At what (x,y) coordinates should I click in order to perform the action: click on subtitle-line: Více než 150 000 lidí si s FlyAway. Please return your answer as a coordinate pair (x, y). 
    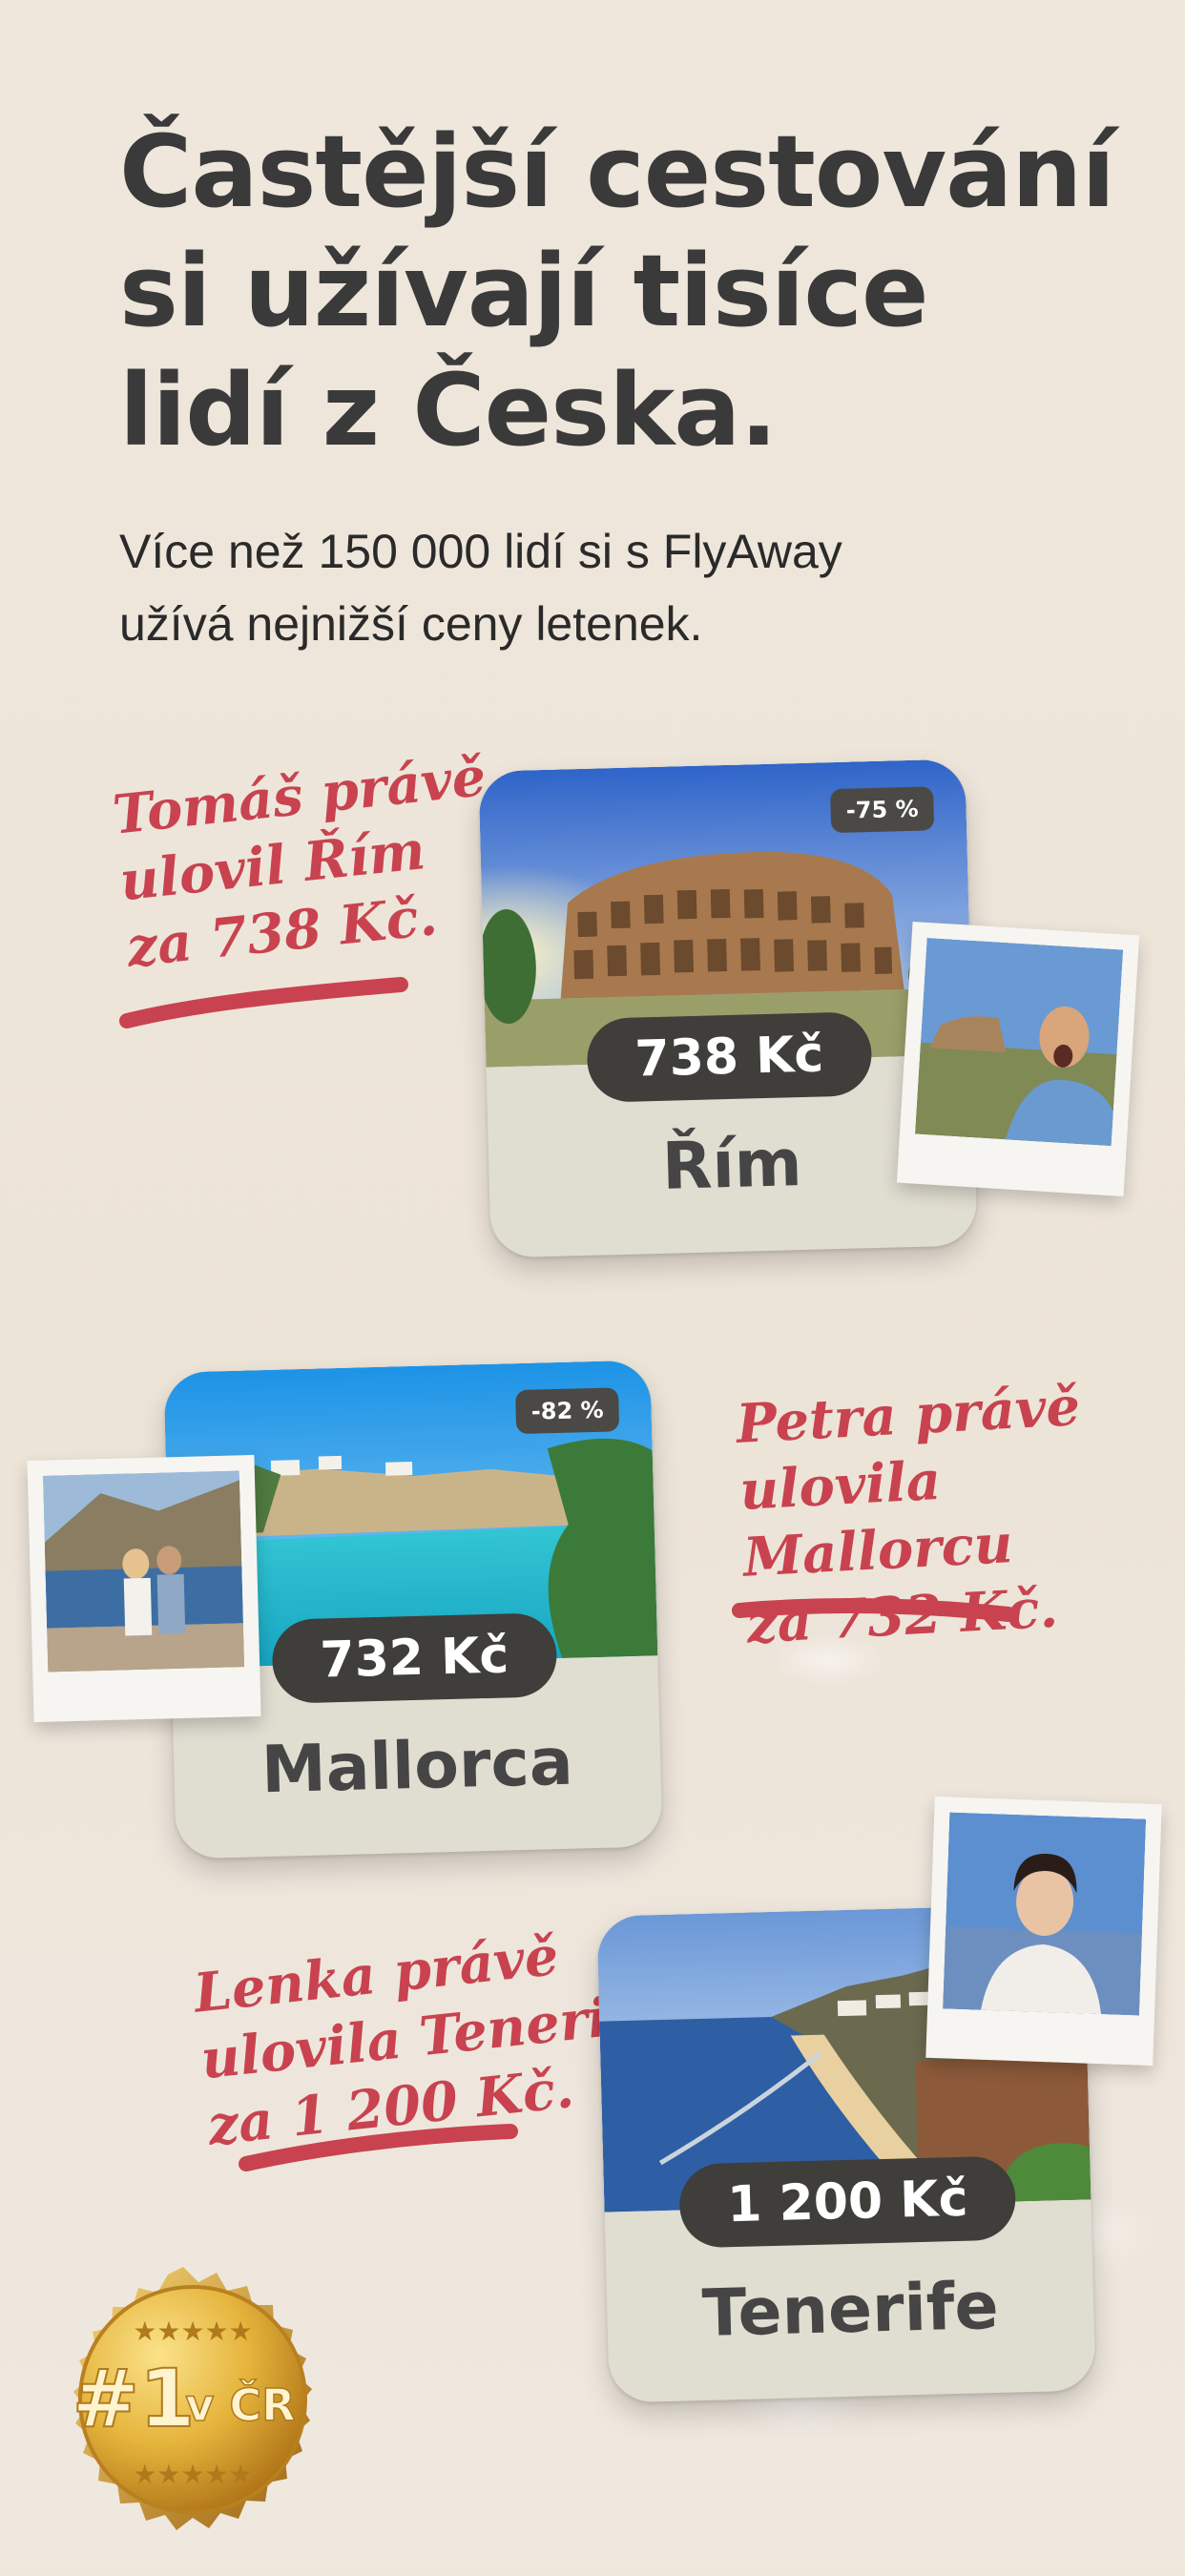
    Looking at the image, I should click on (480, 551).